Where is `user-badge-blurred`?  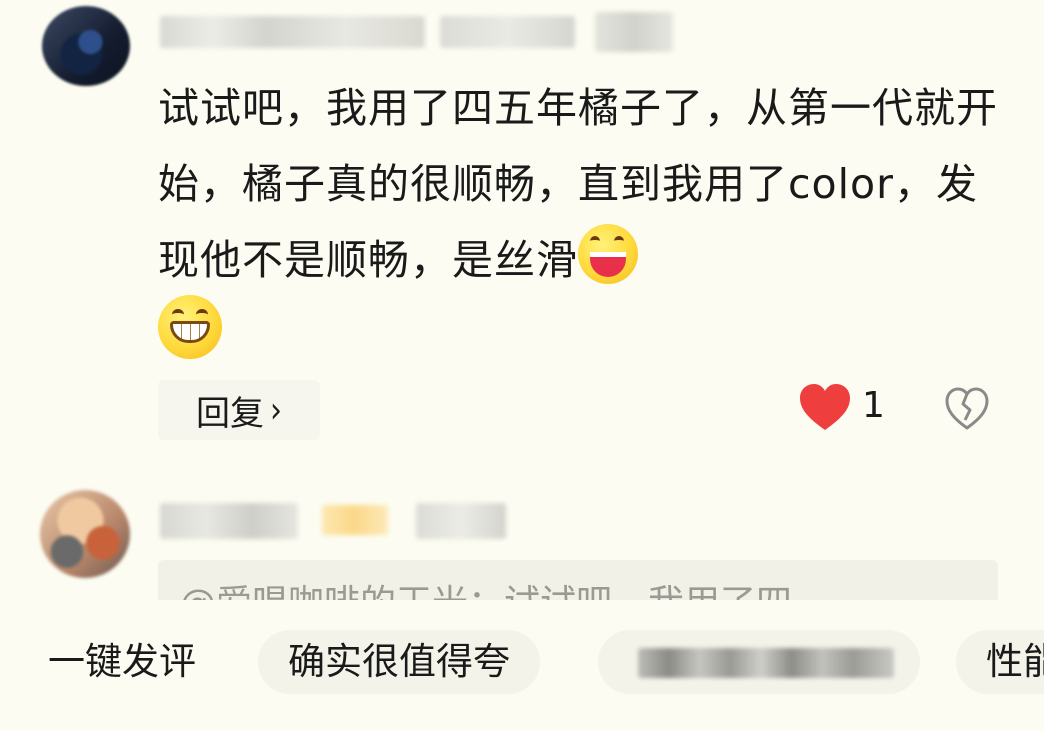 user-badge-blurred is located at coordinates (634, 32).